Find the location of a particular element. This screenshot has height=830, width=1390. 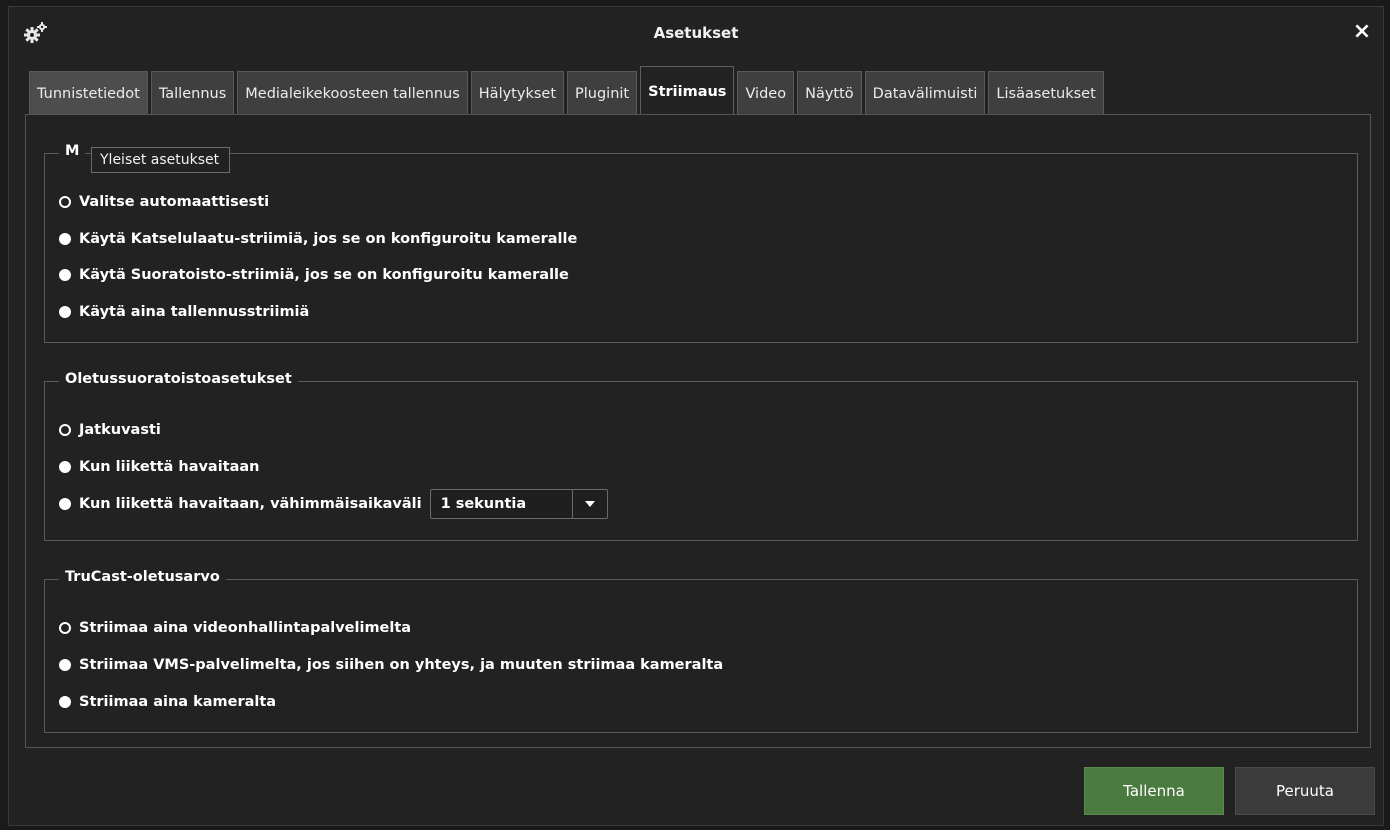

interval-select: 1 sekuntia is located at coordinates (518, 504).